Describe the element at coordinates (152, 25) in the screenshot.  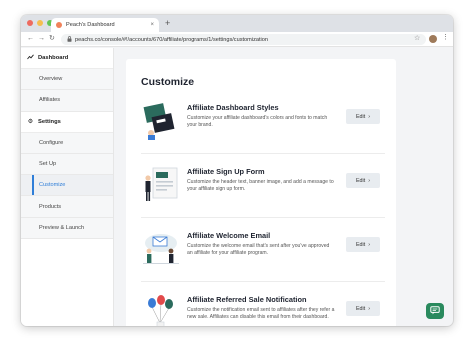
I see `tab-close-icon: ×` at that location.